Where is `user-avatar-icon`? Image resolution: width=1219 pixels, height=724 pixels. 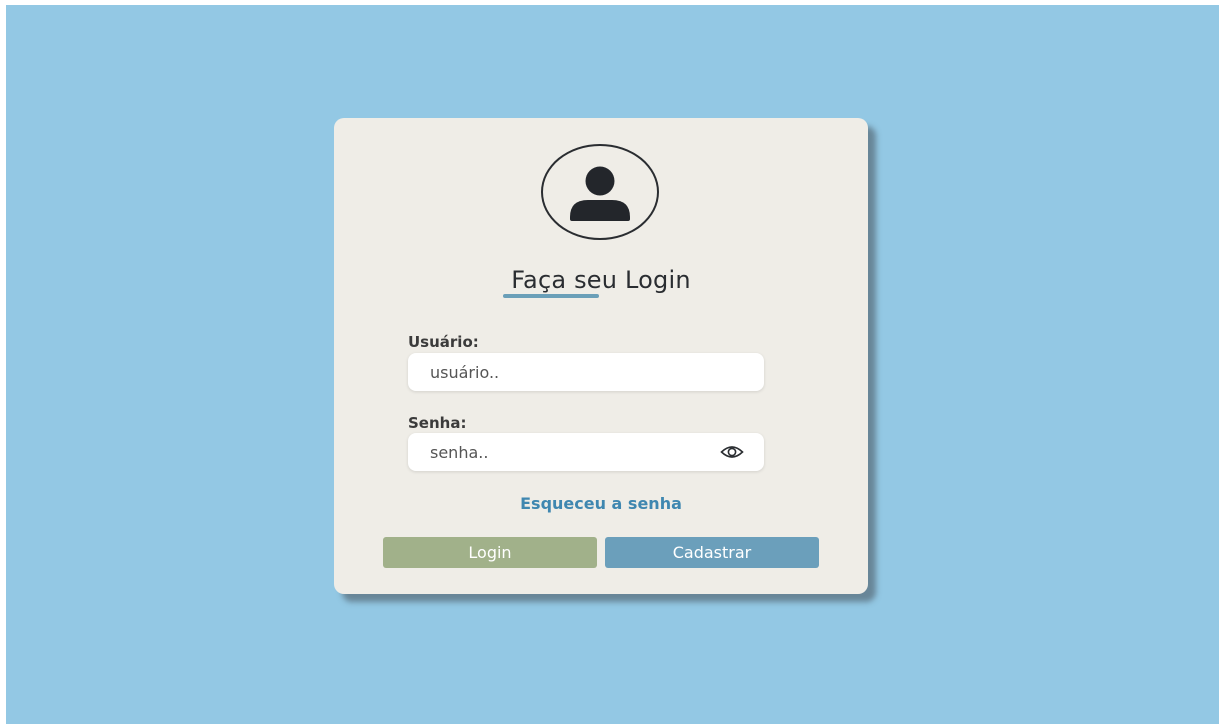
user-avatar-icon is located at coordinates (600, 193).